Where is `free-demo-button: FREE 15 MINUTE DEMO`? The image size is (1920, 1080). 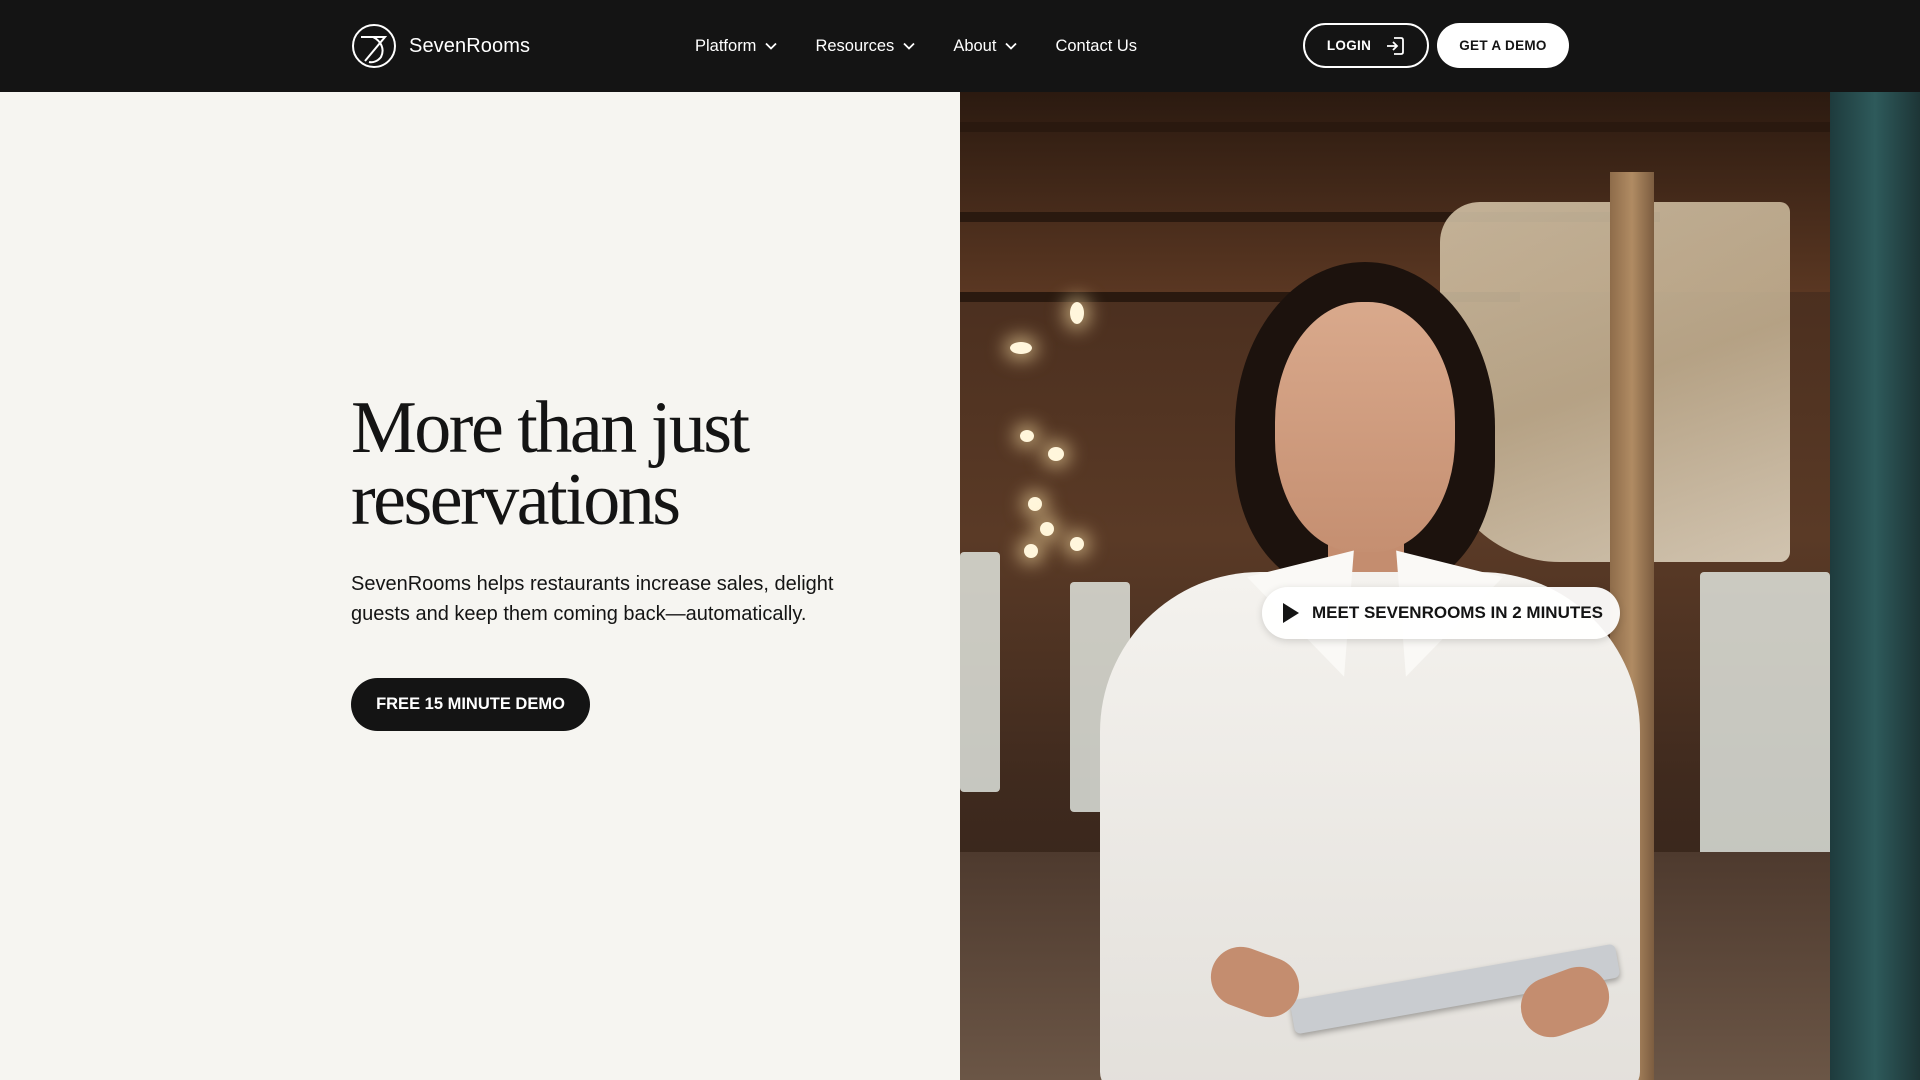
free-demo-button: FREE 15 MINUTE DEMO is located at coordinates (470, 704).